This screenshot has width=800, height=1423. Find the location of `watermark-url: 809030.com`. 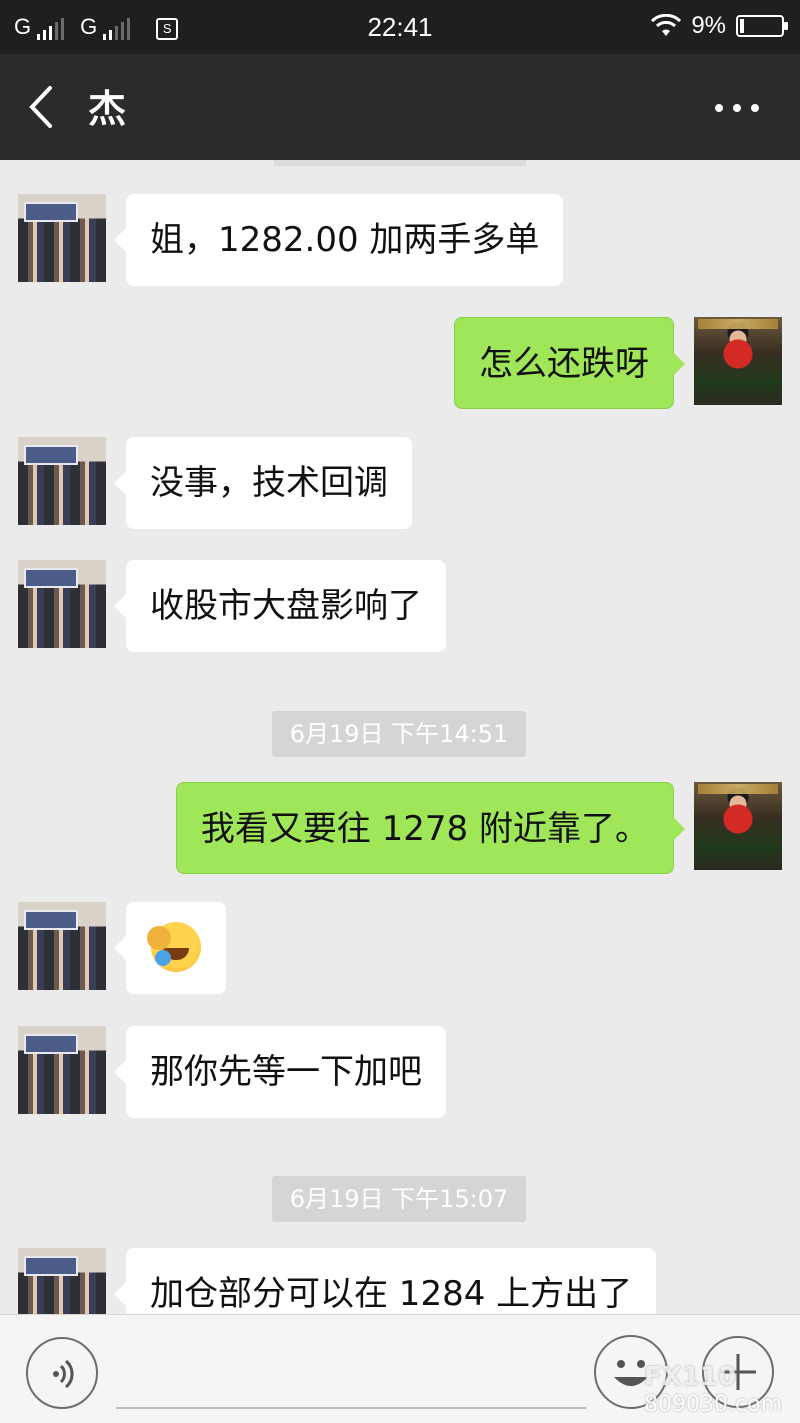

watermark-url: 809030.com is located at coordinates (713, 1404).